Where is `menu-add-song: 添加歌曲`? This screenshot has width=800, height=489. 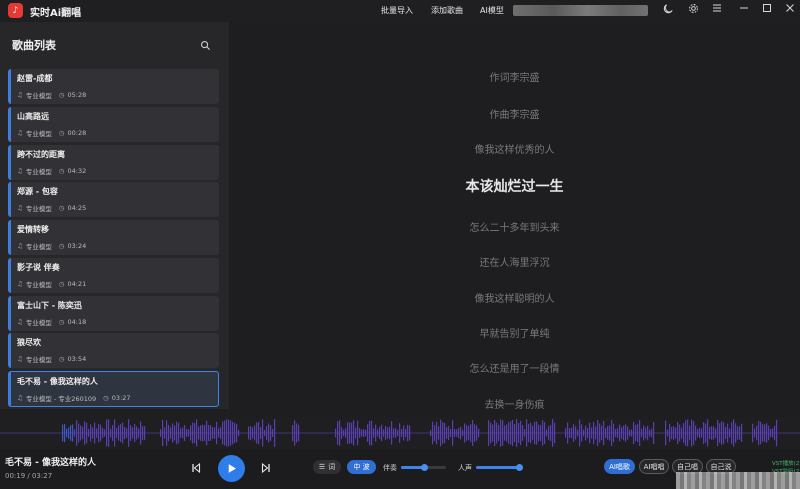 menu-add-song: 添加歌曲 is located at coordinates (447, 10).